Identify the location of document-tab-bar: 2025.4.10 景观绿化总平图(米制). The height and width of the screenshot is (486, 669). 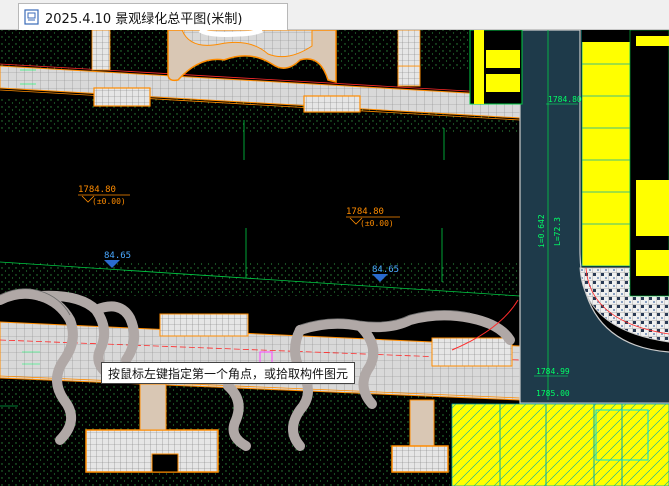
(334, 15).